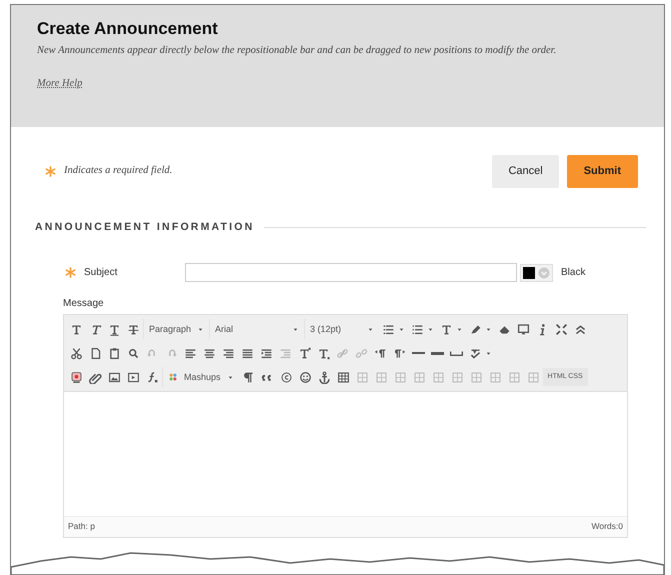  What do you see at coordinates (536, 273) in the screenshot?
I see `color-picker-button` at bounding box center [536, 273].